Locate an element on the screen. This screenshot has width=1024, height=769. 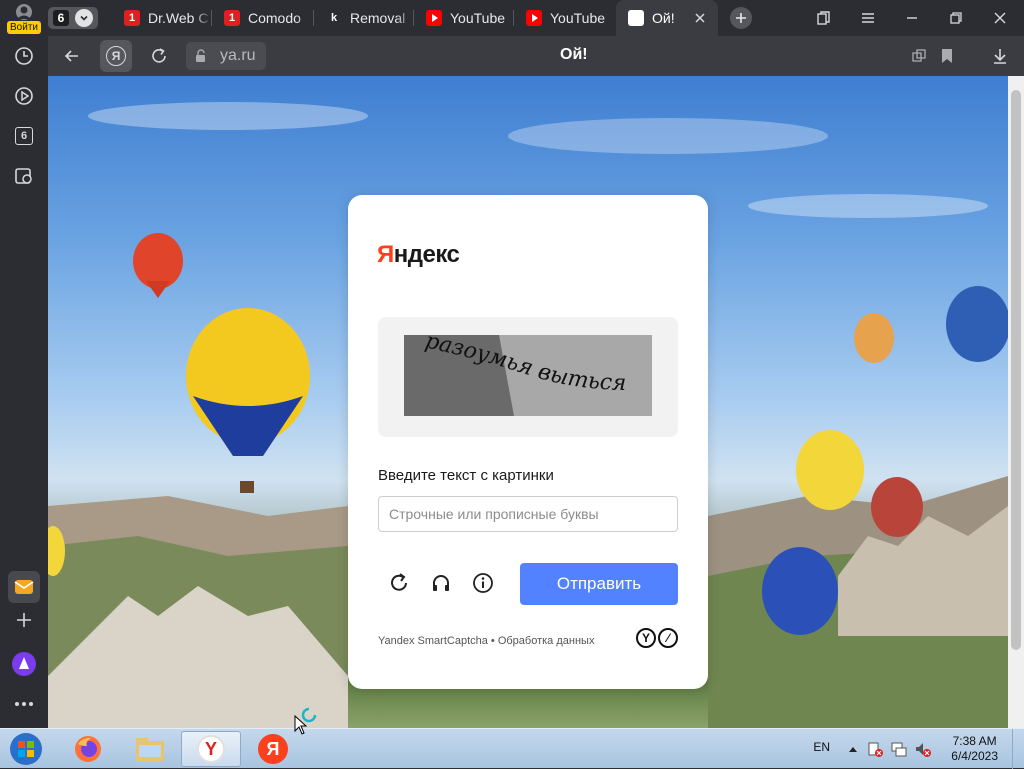
tab-title: YouTube is located at coordinates (478, 18).